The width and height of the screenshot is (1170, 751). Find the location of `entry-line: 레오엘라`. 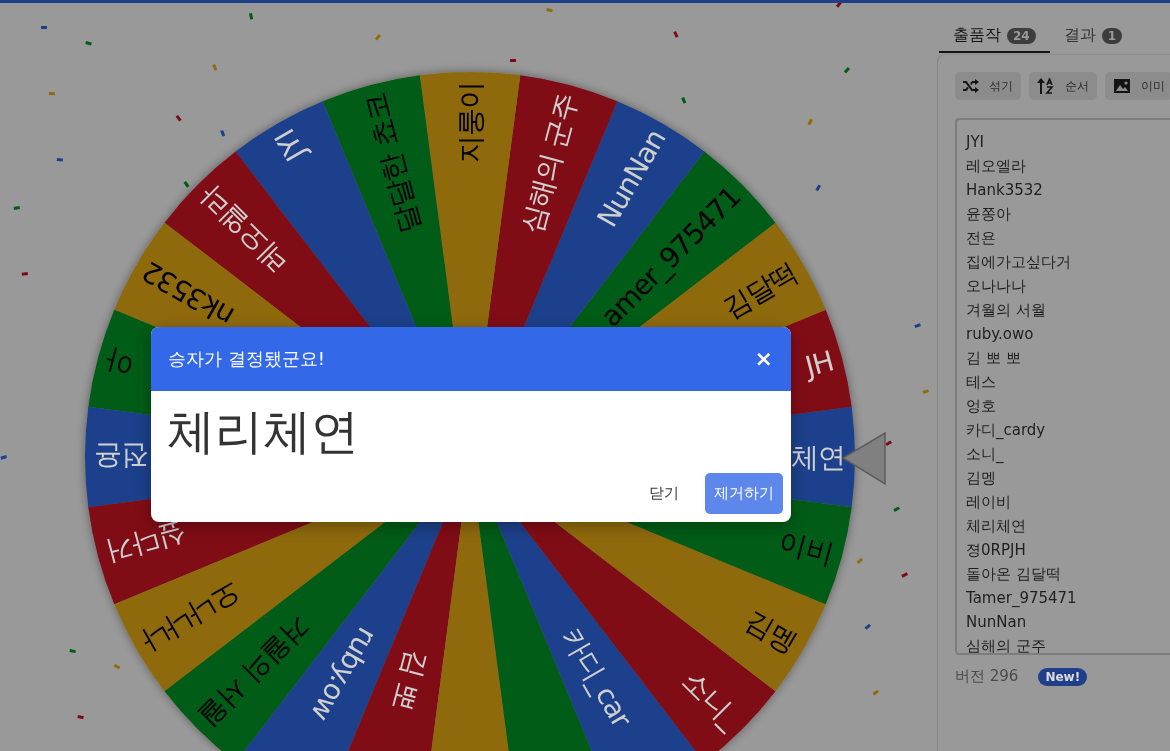

entry-line: 레오엘라 is located at coordinates (996, 166).